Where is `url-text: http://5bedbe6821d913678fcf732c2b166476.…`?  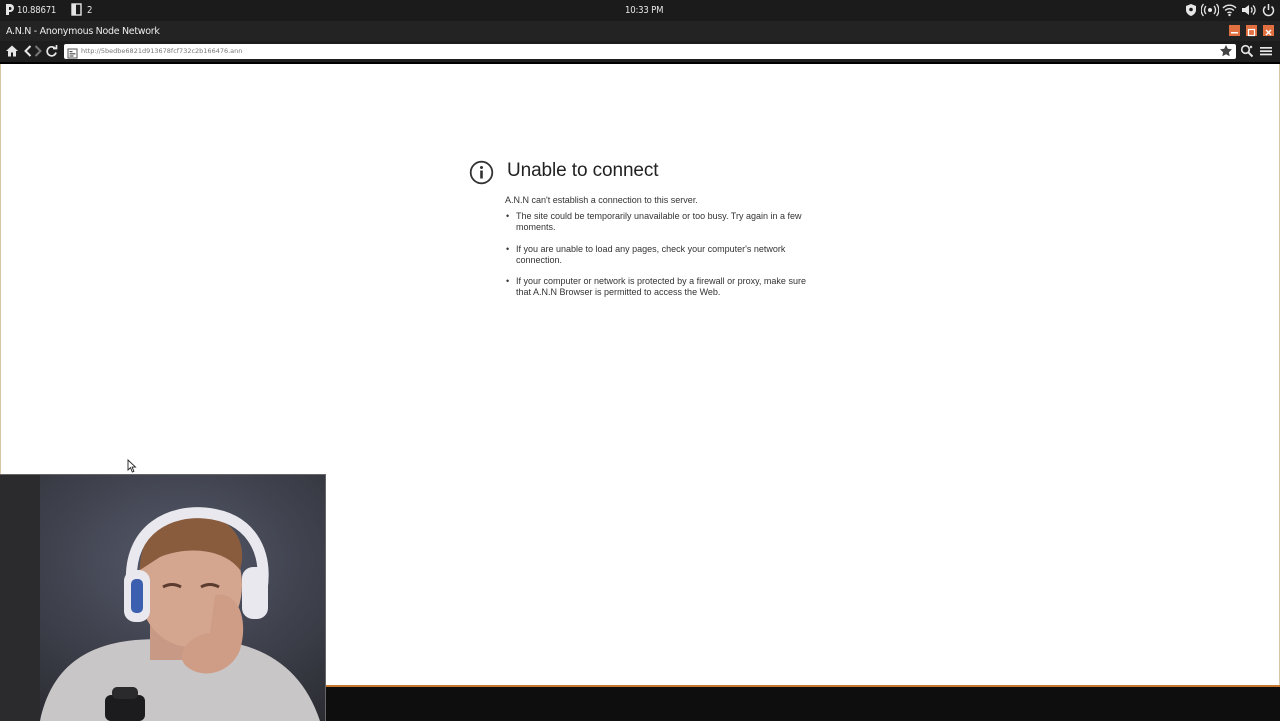 url-text: http://5bedbe6821d913678fcf732c2b166476.… is located at coordinates (161, 51).